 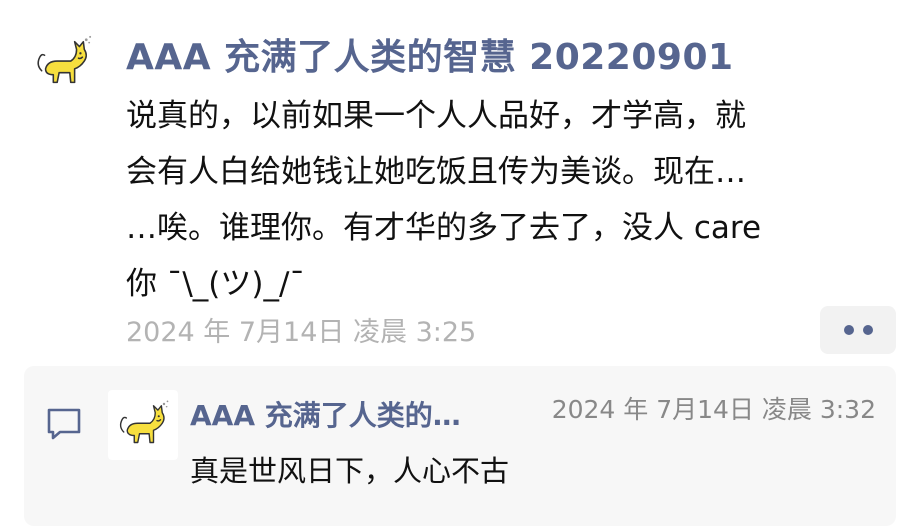 I want to click on comment-icon, so click(x=64, y=424).